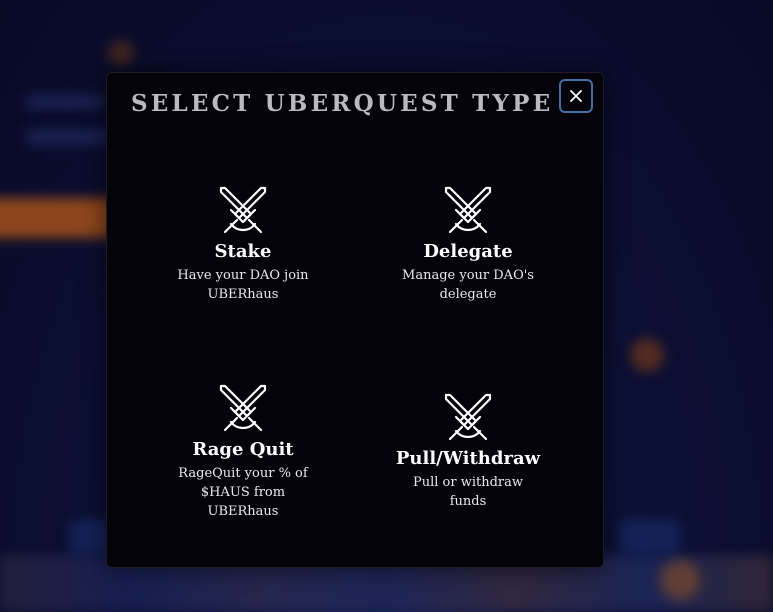  Describe the element at coordinates (468, 458) in the screenshot. I see `option-title: Pull/Withdraw` at that location.